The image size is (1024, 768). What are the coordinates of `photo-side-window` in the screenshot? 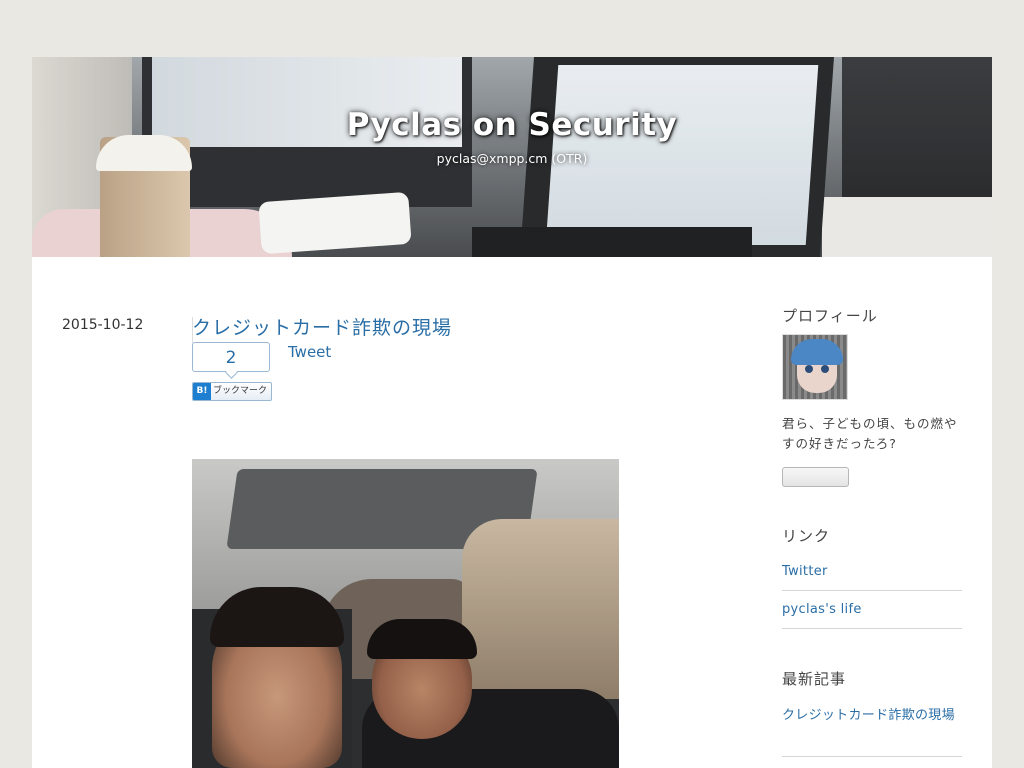 It's located at (540, 609).